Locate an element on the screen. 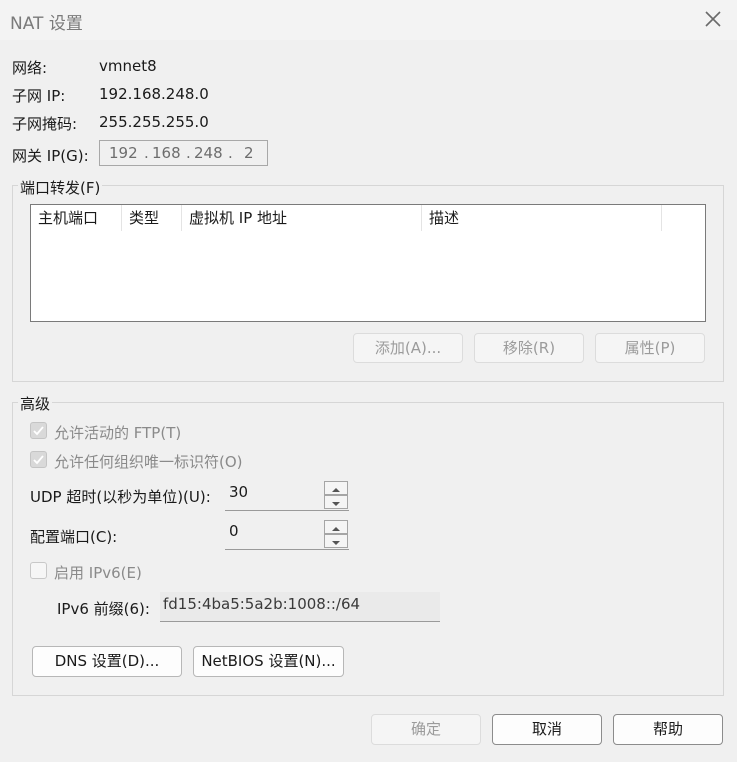  allow-uuid-checkbox is located at coordinates (38, 459).